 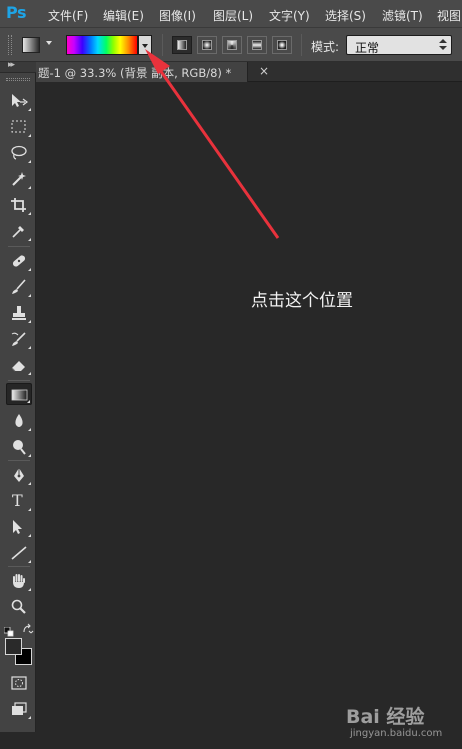 What do you see at coordinates (302, 301) in the screenshot?
I see `annotation-text: 点击这个位置` at bounding box center [302, 301].